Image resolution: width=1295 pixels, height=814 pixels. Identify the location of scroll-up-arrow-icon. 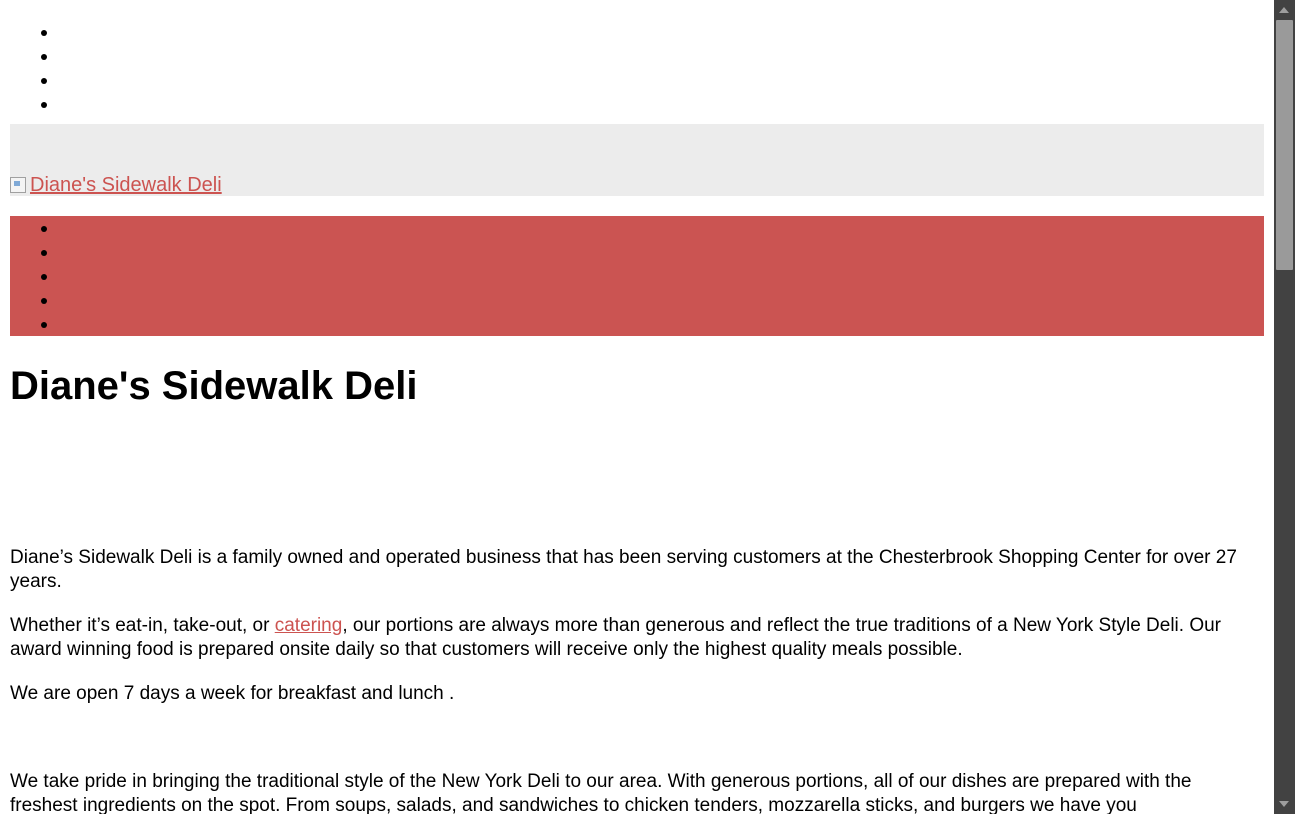
(1284, 10).